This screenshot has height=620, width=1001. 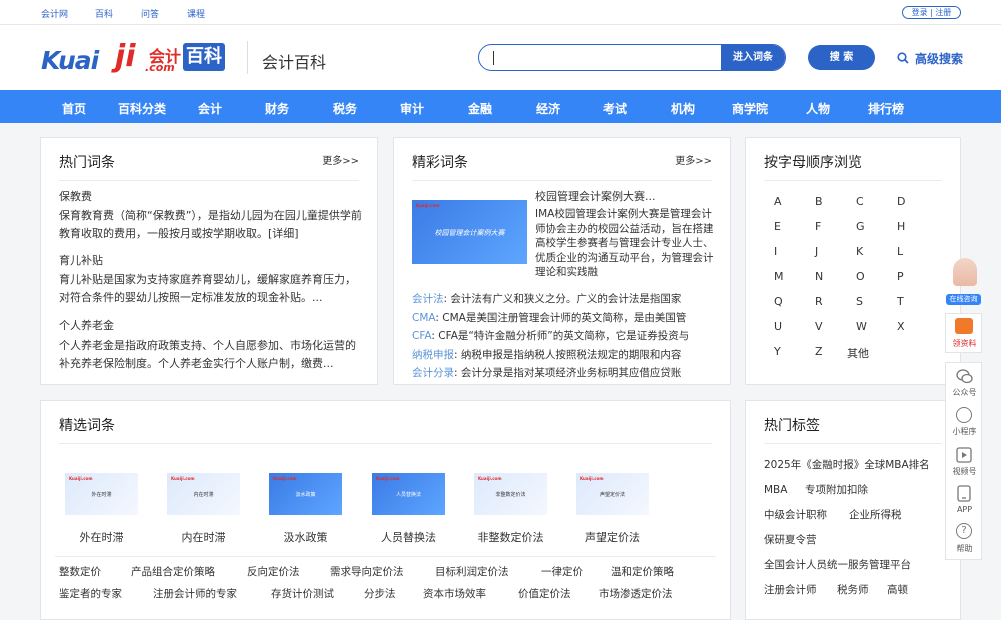 I want to click on letter-a: A, so click(x=778, y=201).